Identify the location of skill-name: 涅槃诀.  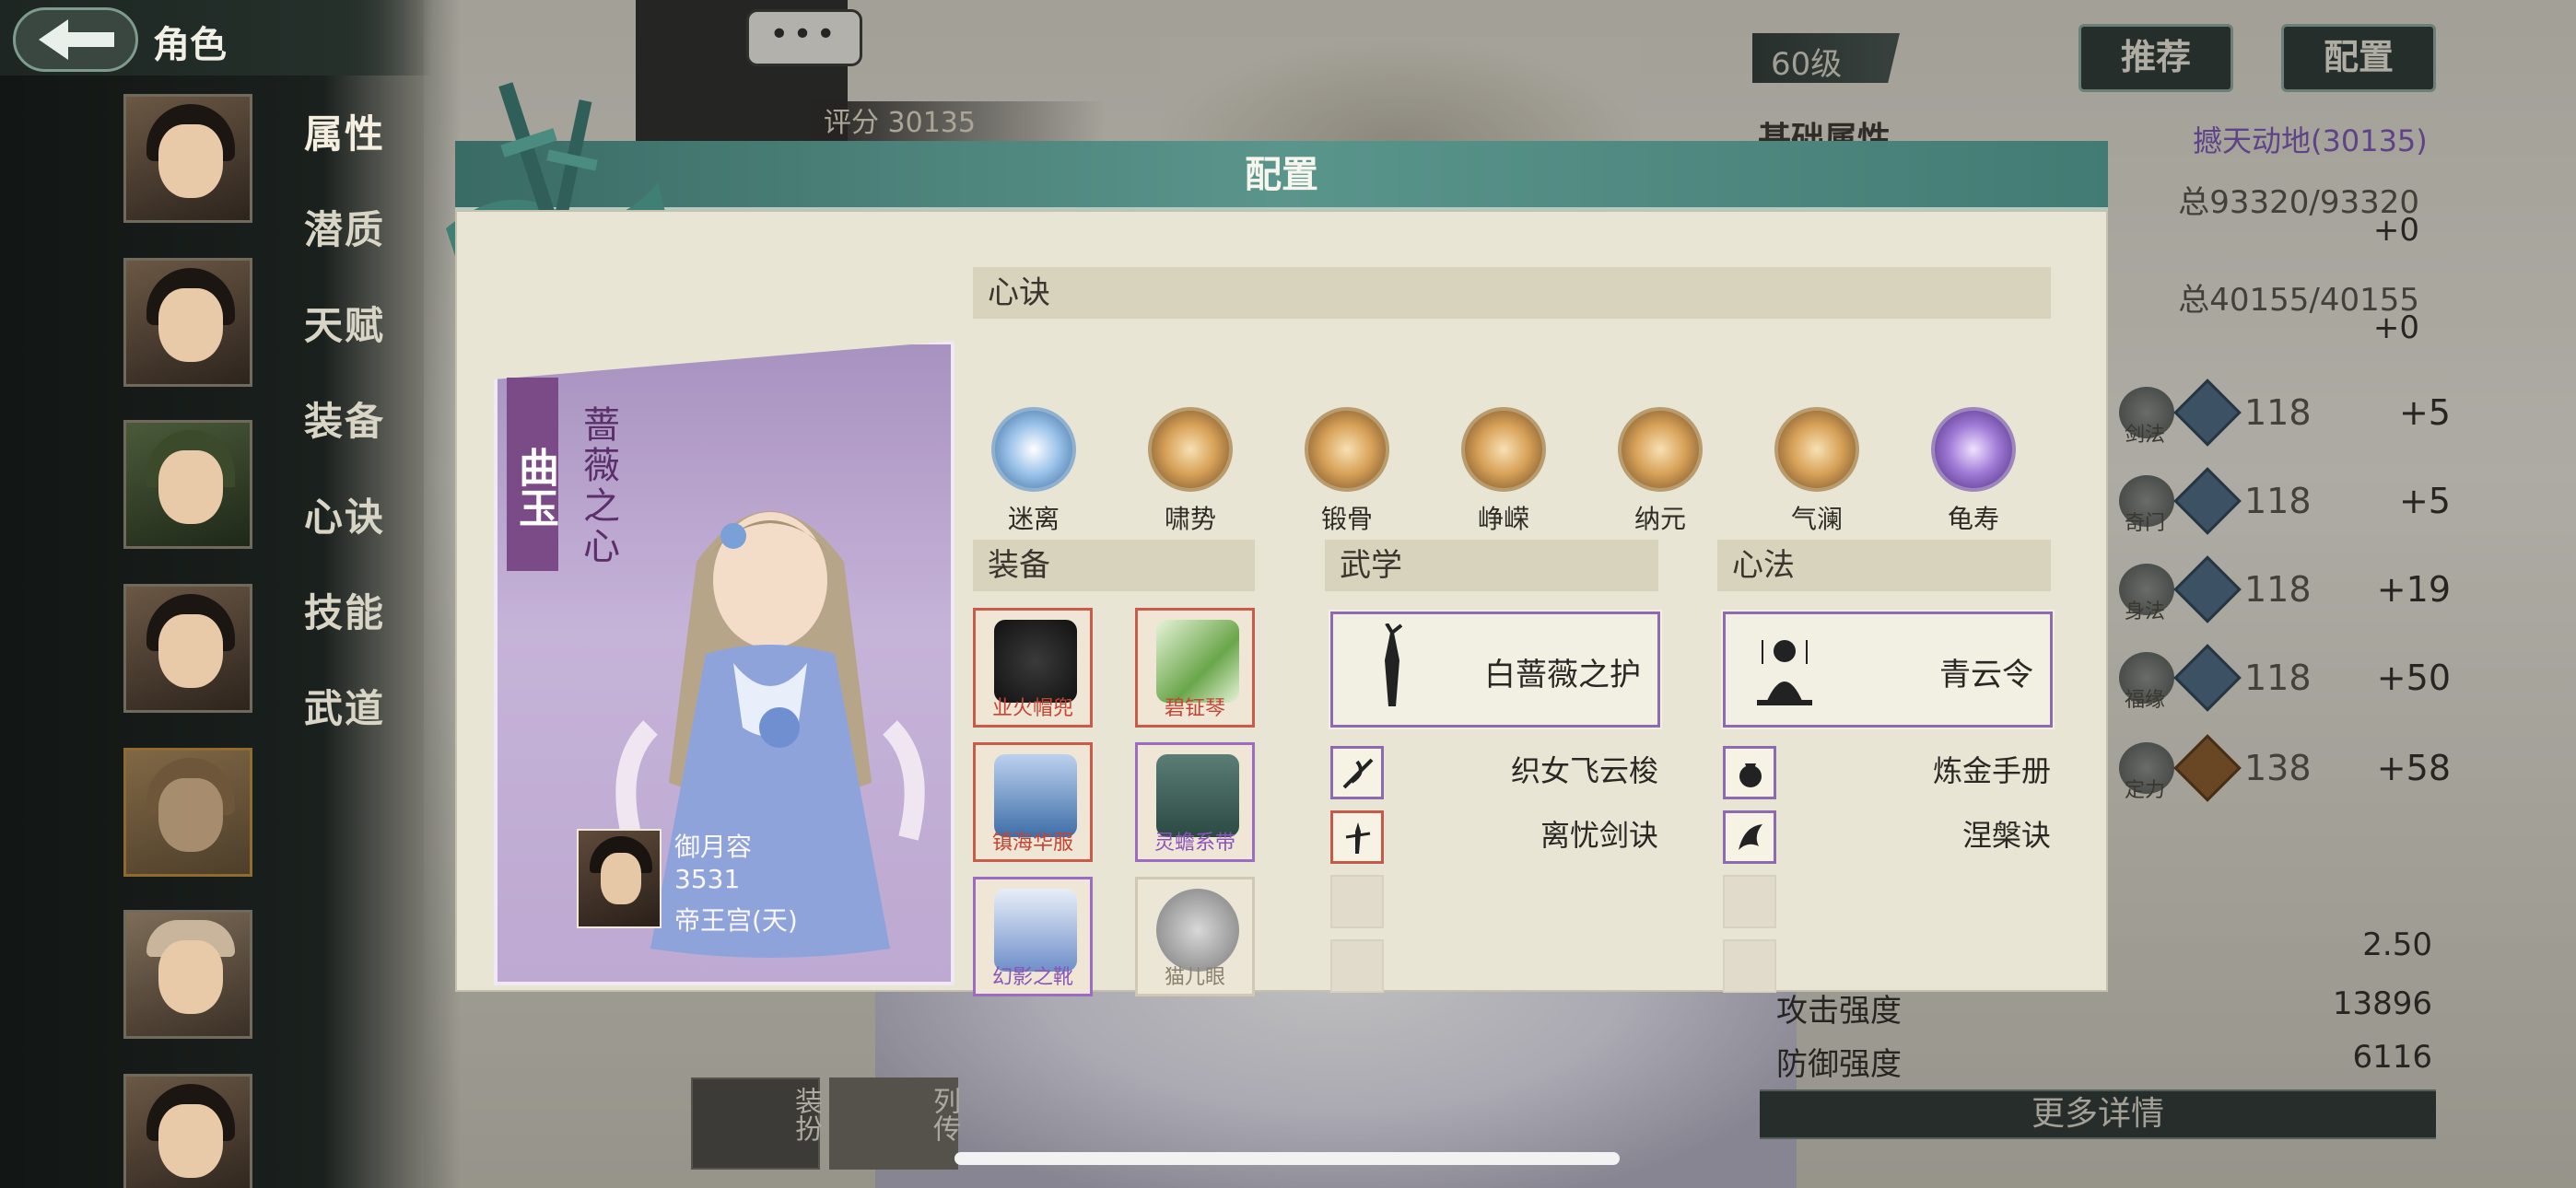
(2006, 835).